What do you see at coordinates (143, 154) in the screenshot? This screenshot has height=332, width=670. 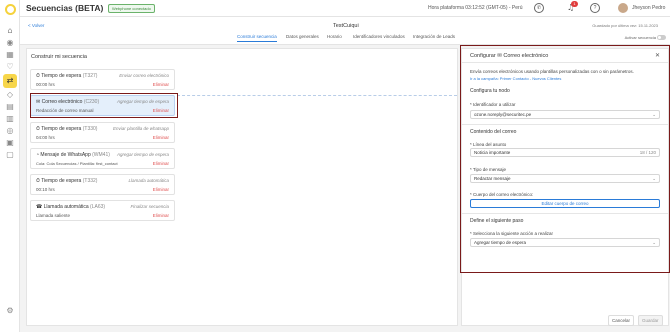 I see `node-action-link: Agregar tiempo de espera` at bounding box center [143, 154].